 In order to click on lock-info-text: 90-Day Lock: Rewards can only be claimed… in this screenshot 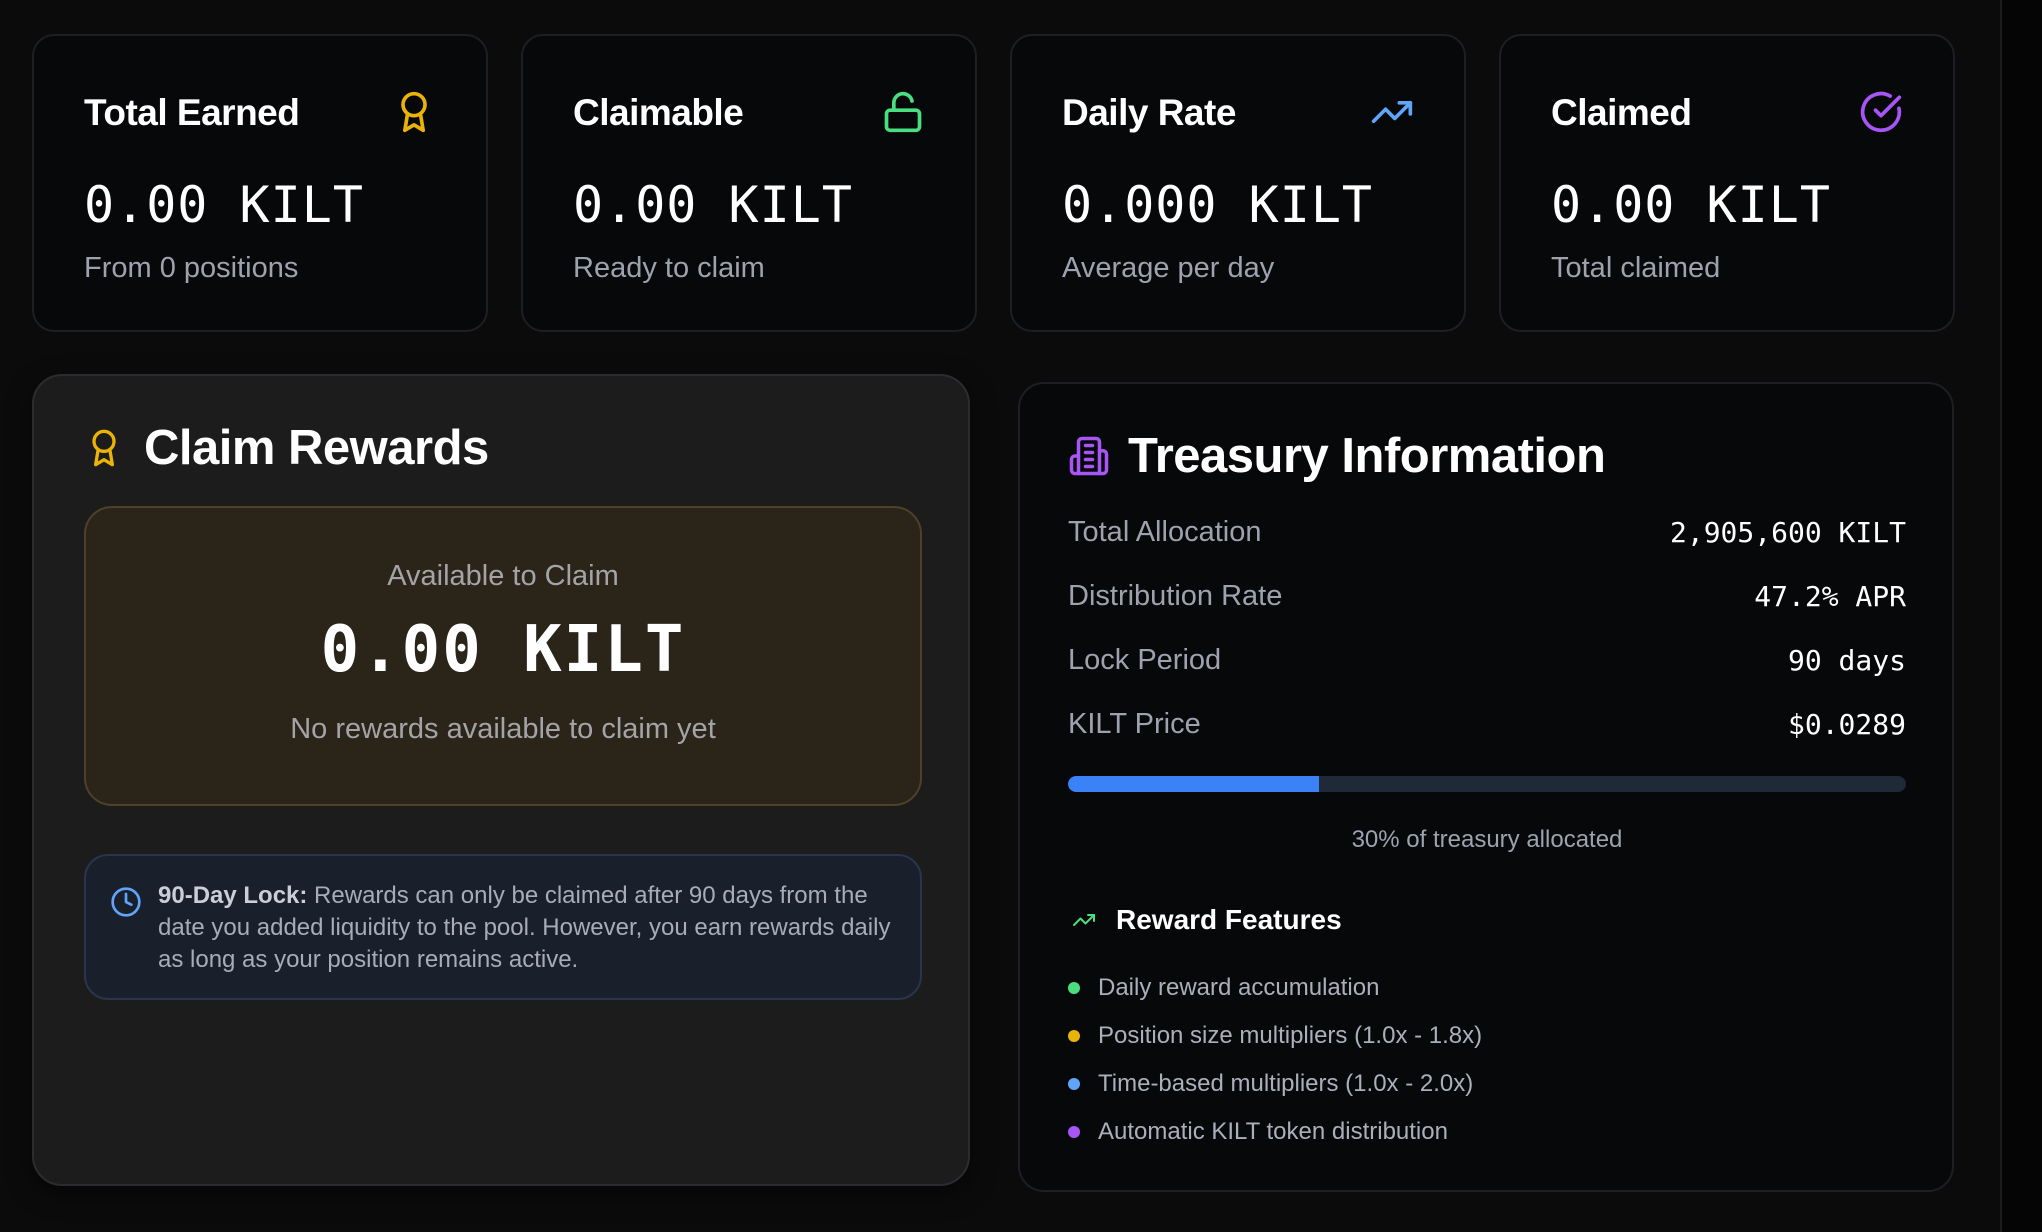, I will do `click(527, 928)`.